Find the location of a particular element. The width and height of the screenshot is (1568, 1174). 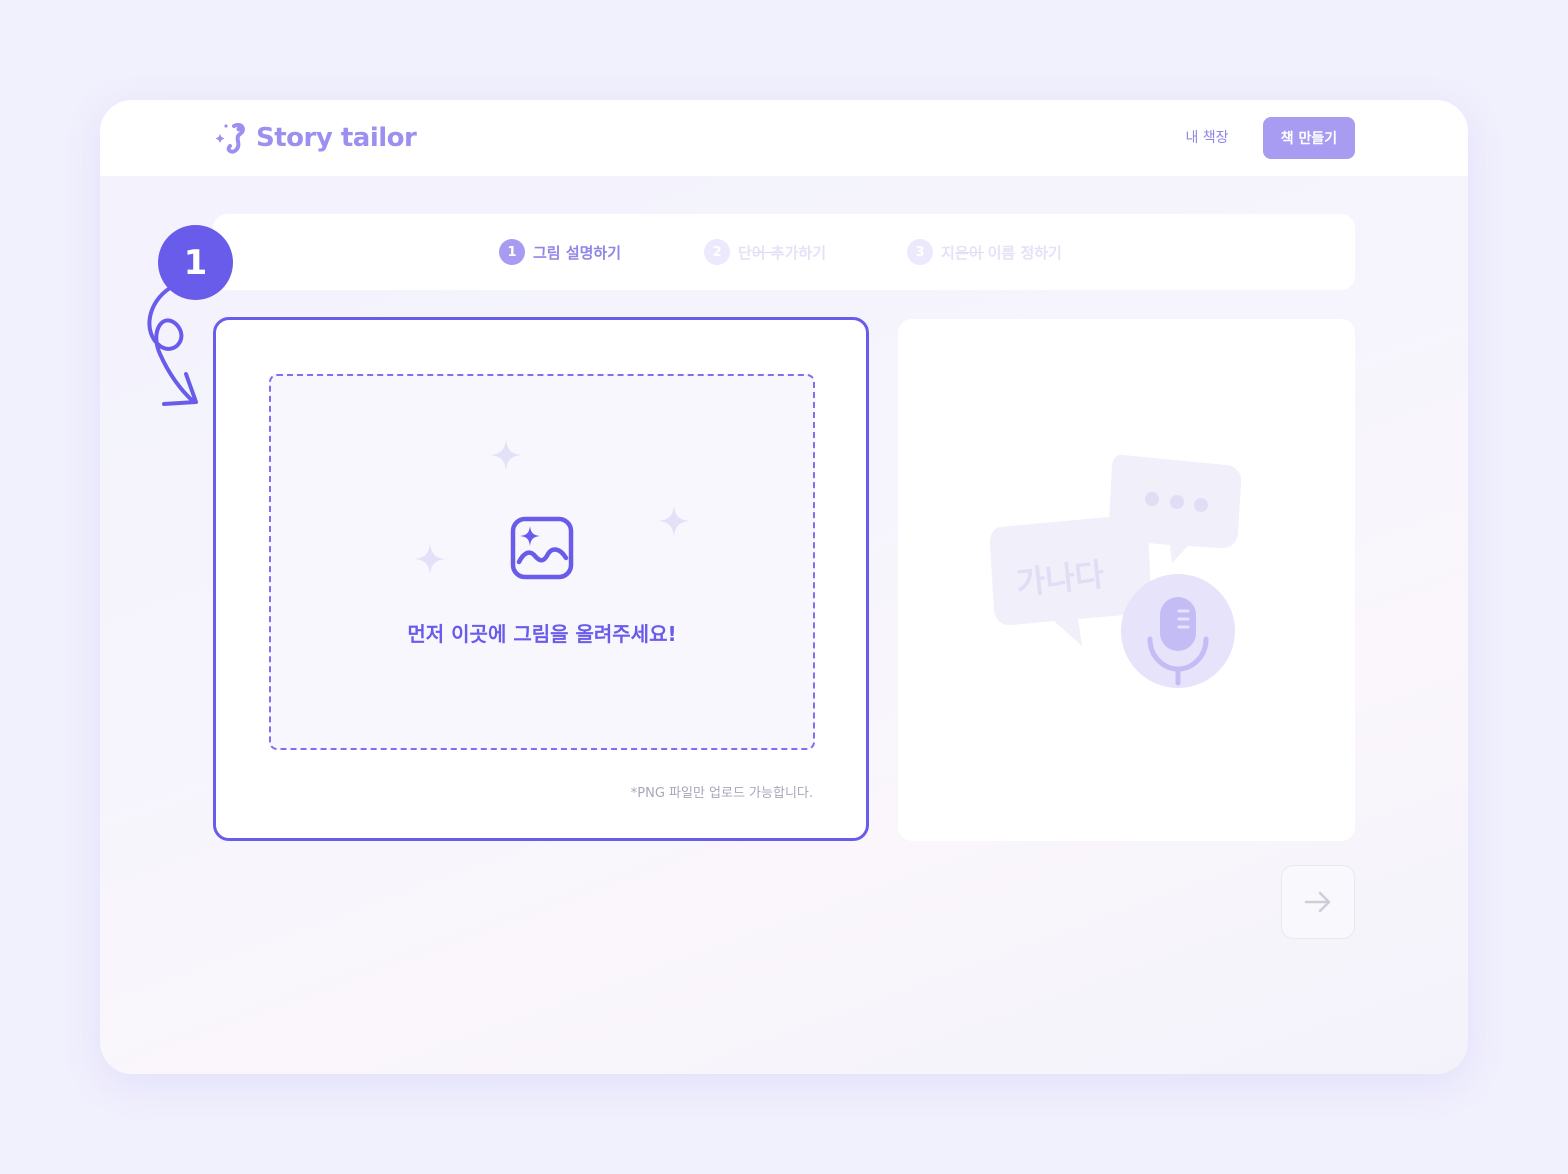

image-upload-icon is located at coordinates (542, 548).